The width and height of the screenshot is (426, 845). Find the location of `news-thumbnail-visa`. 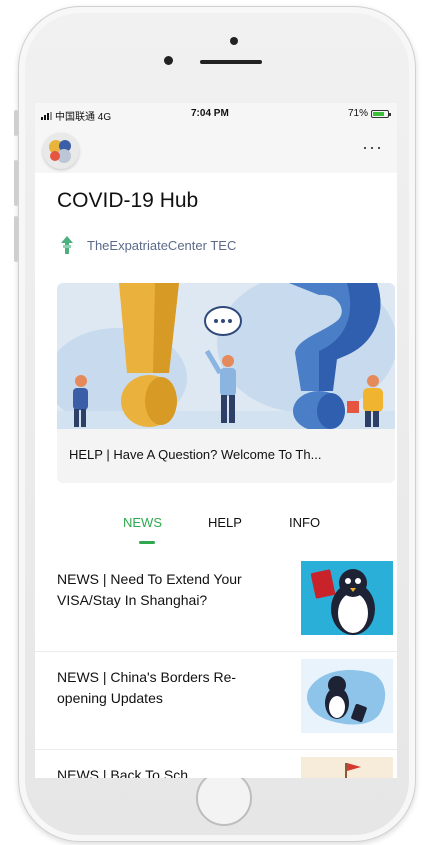

news-thumbnail-visa is located at coordinates (347, 598).